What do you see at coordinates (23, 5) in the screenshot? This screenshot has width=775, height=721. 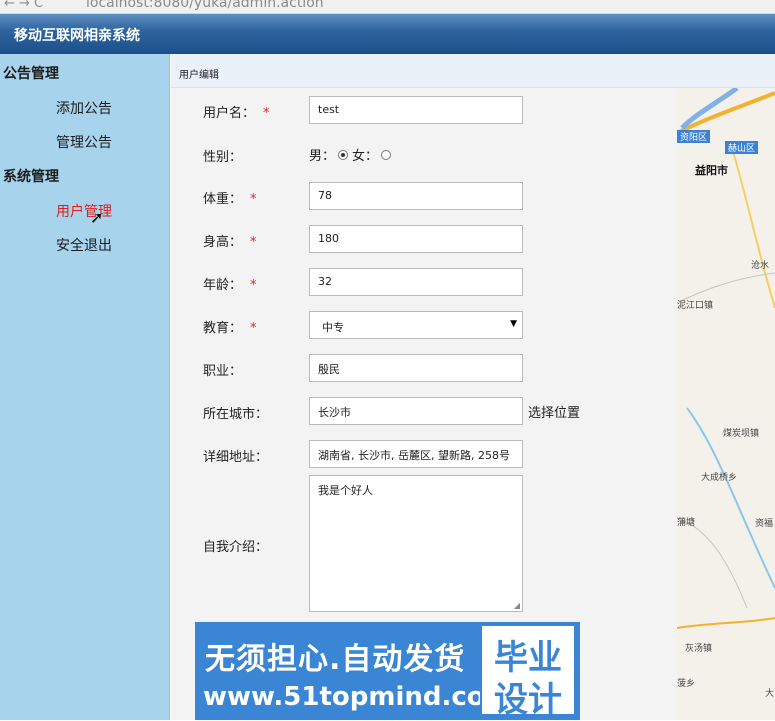 I see `browser-nav-buttons: ← → C` at bounding box center [23, 5].